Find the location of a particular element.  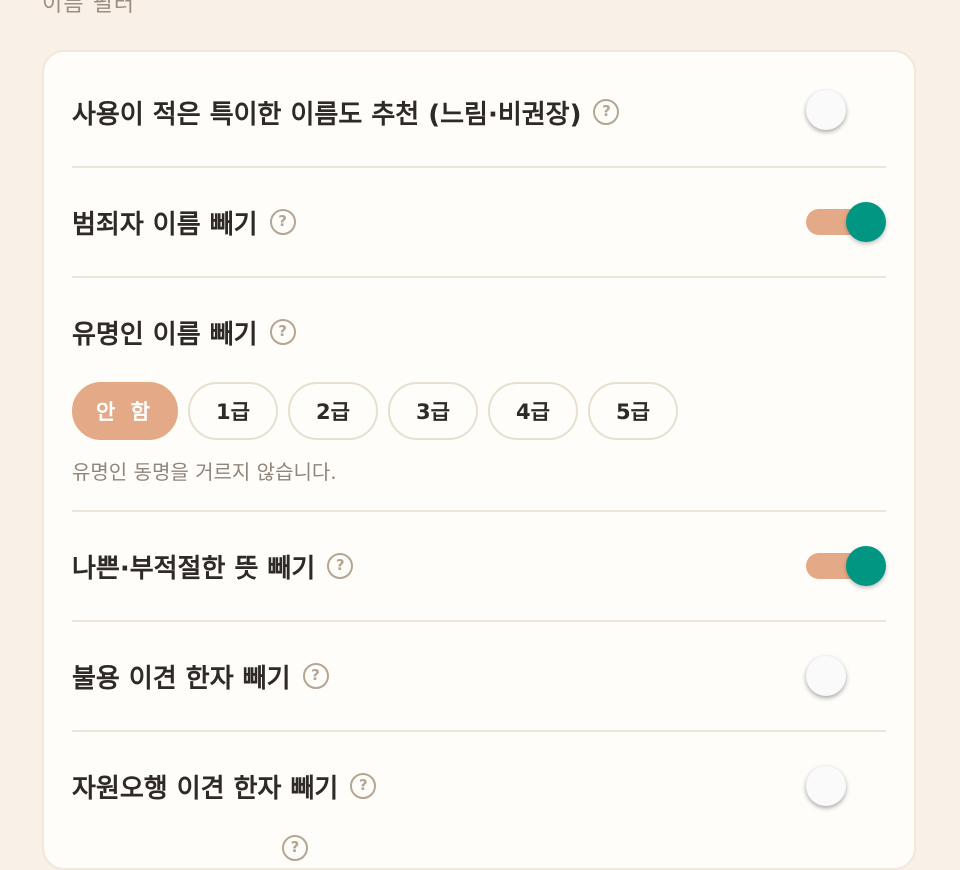

grade-option-2: 2급 is located at coordinates (333, 411).